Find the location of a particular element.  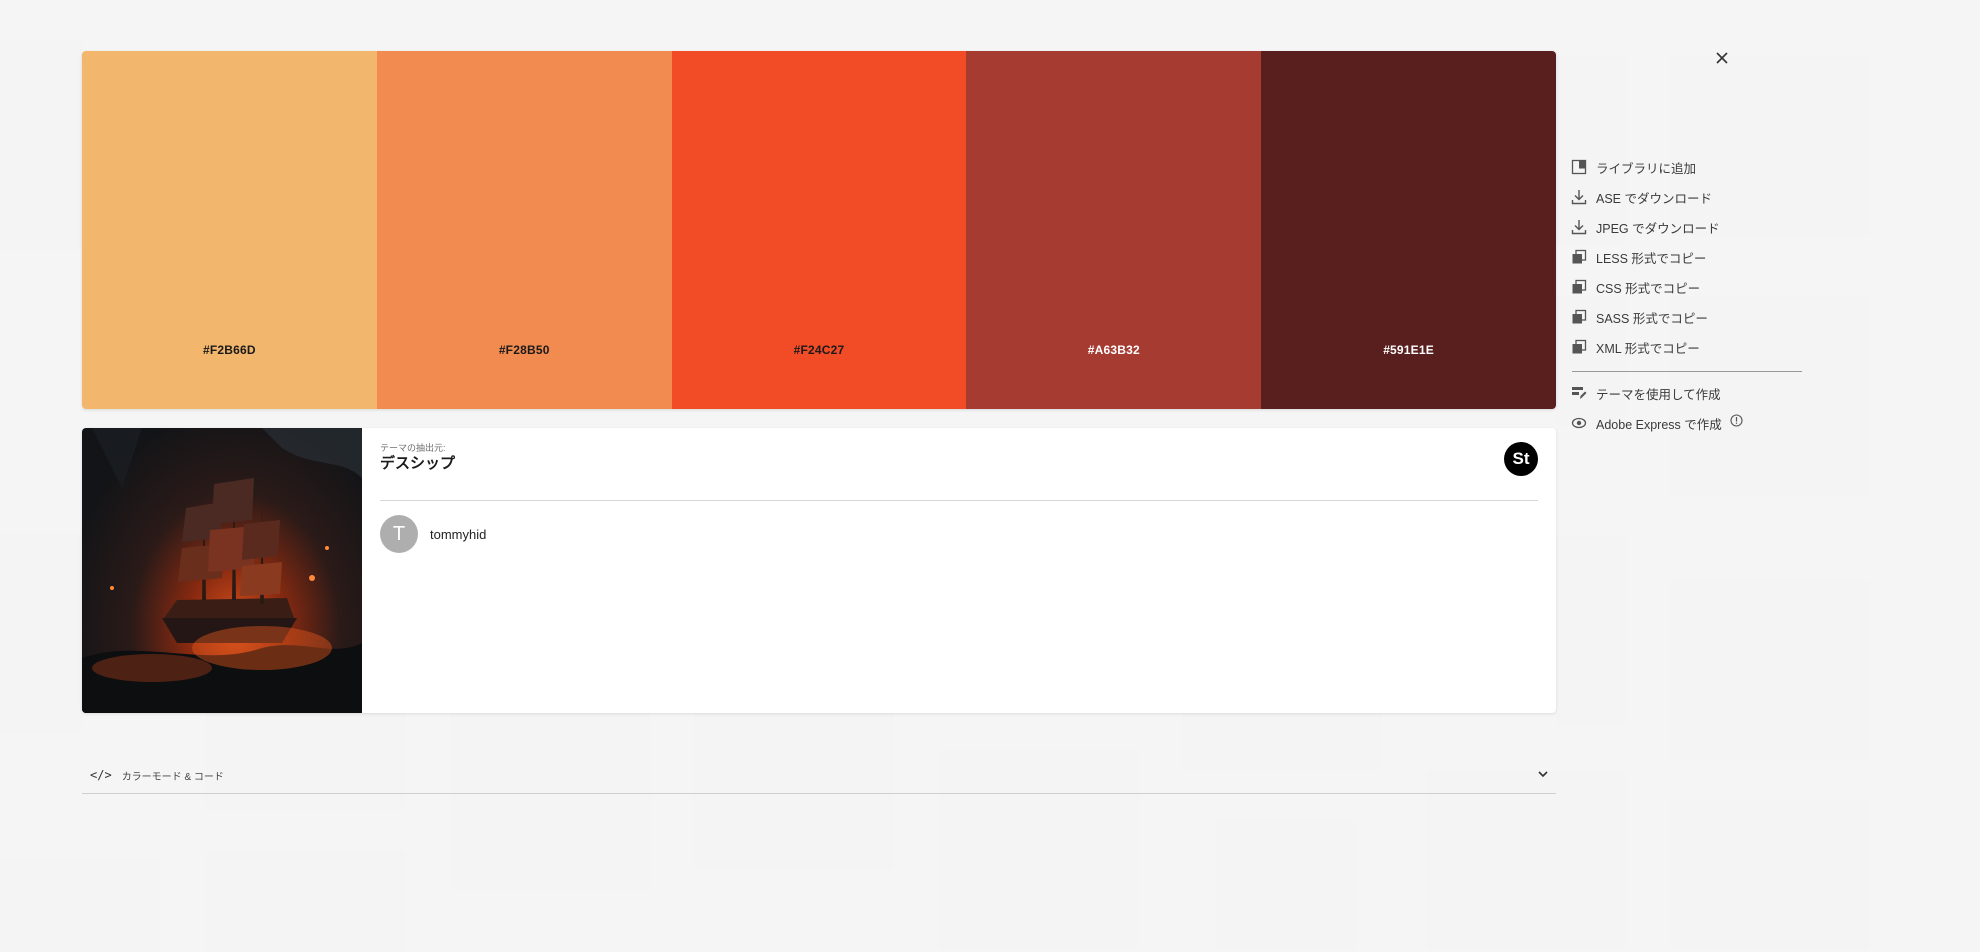

author: T tommyhid is located at coordinates (433, 534).